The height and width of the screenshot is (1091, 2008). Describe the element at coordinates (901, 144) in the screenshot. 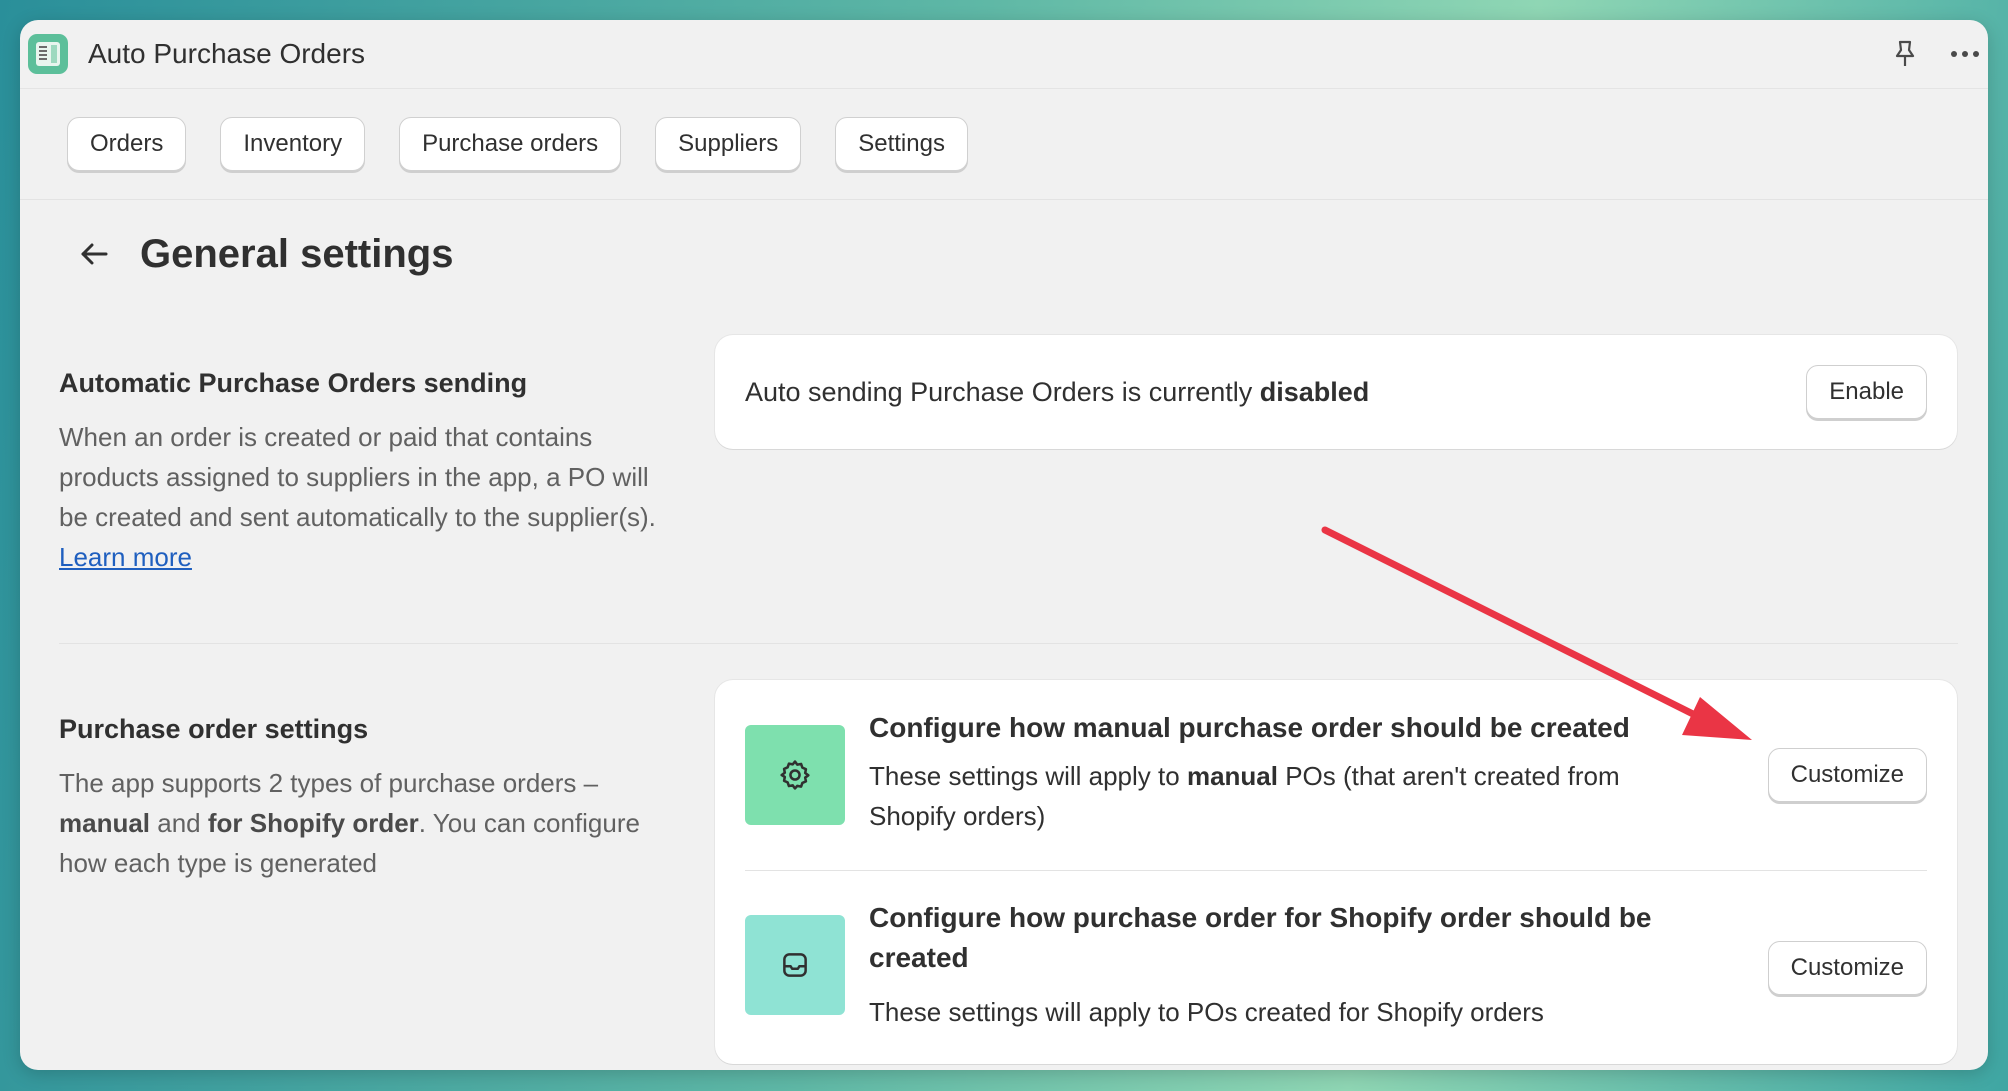

I see `tab-settings: Settings` at that location.